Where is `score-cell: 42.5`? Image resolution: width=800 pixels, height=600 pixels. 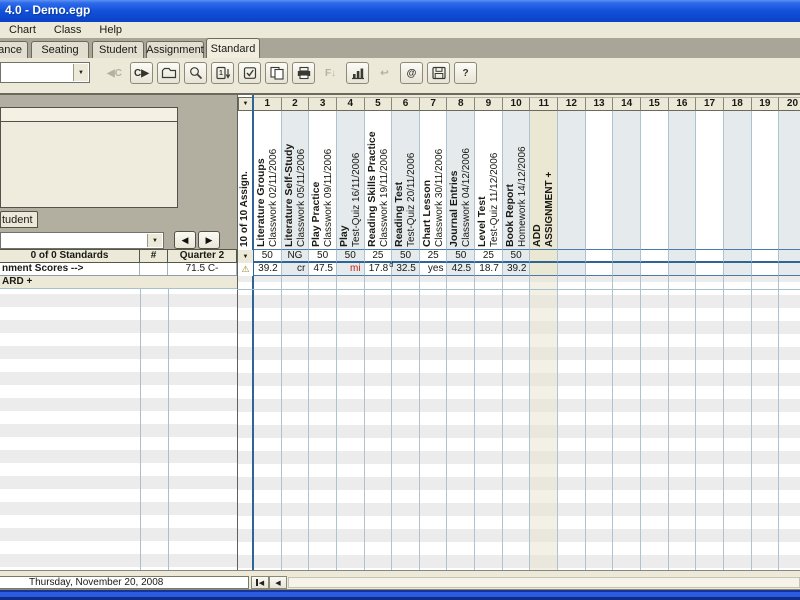 score-cell: 42.5 is located at coordinates (461, 269).